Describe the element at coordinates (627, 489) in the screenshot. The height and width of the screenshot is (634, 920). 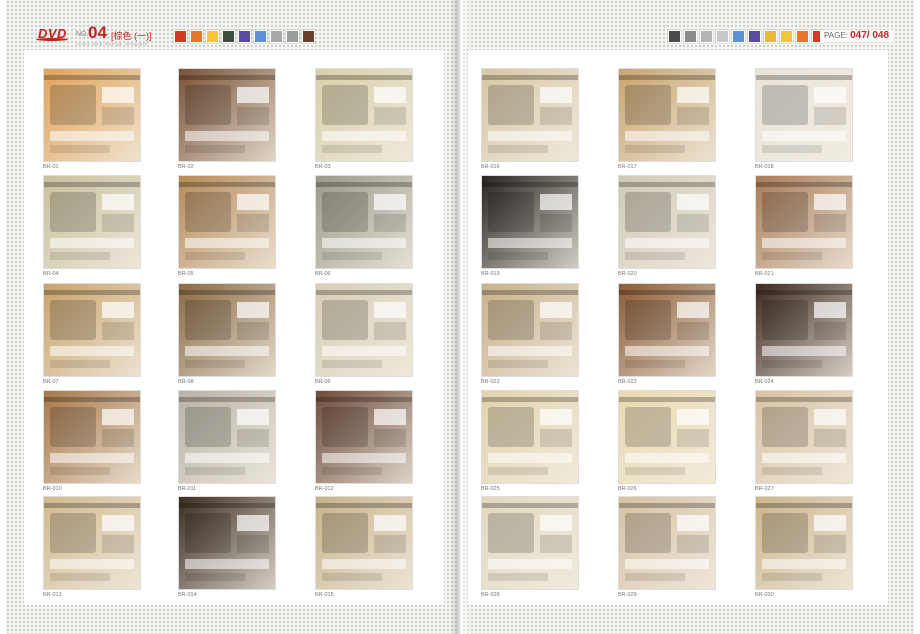
I see `thumbnail-caption: BR-026` at that location.